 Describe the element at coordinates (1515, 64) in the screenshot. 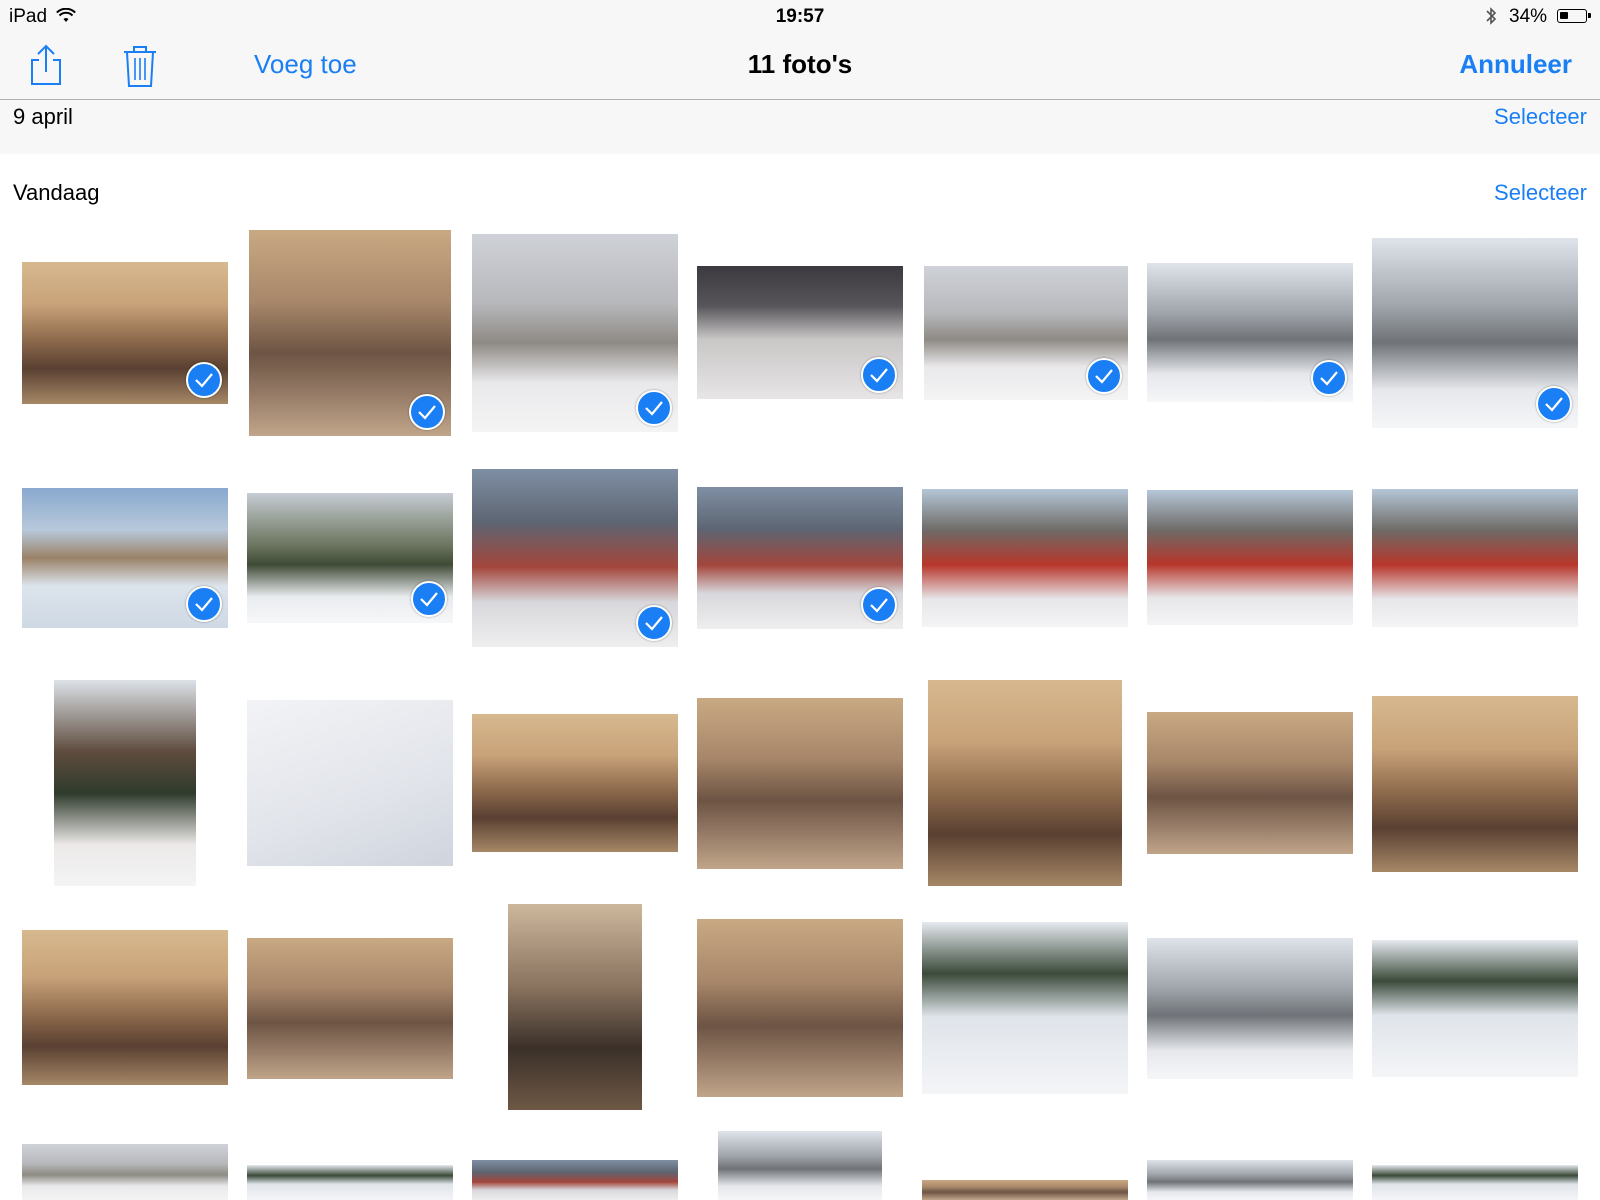

I see `cancel-button: Annuleer` at that location.